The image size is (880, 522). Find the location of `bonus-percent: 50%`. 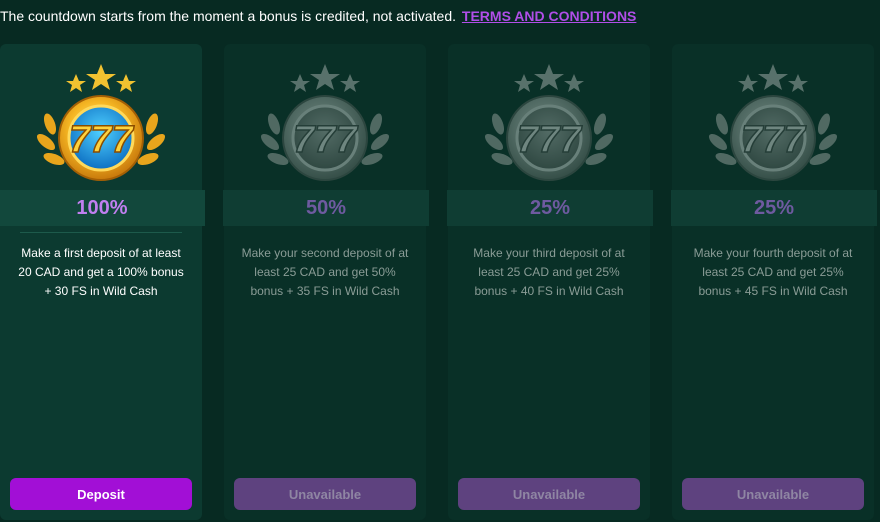

bonus-percent: 50% is located at coordinates (326, 208).